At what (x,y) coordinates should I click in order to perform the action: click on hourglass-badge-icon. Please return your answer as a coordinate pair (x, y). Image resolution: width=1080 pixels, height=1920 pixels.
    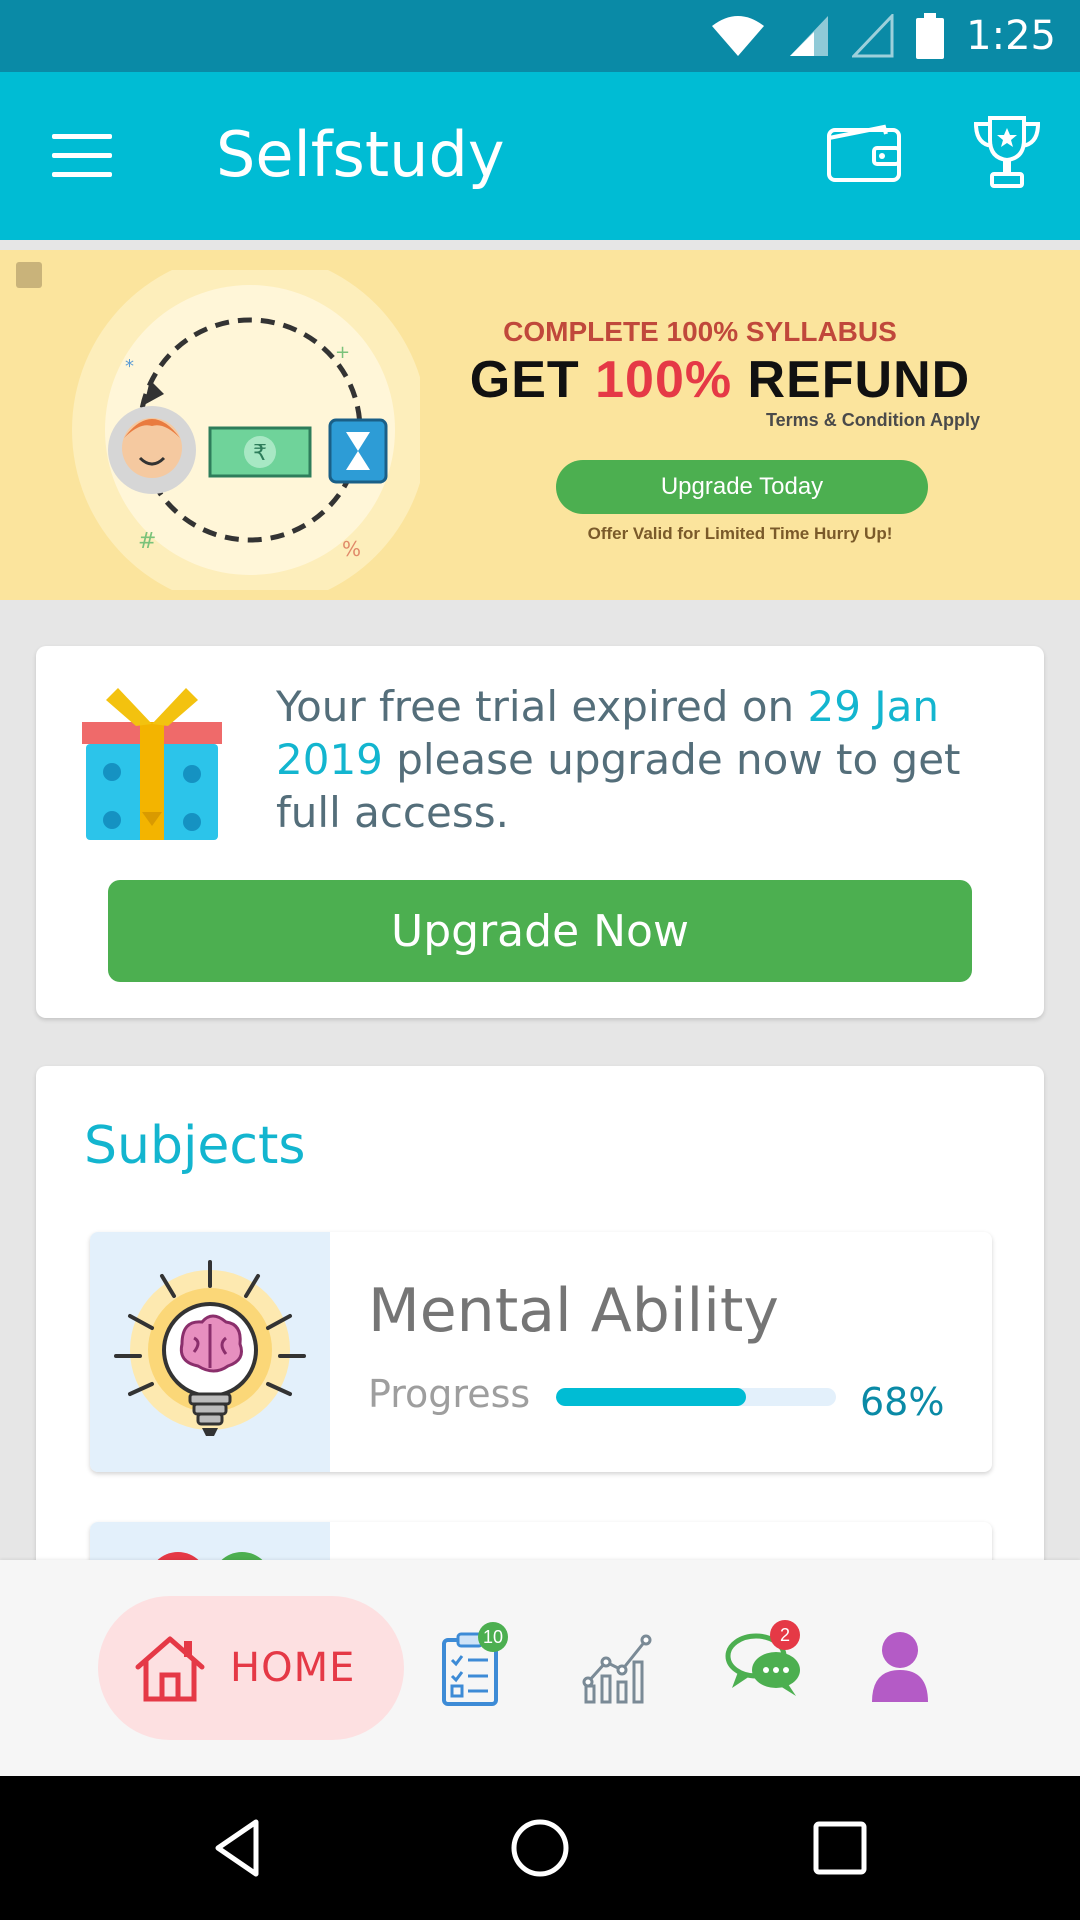
    Looking at the image, I should click on (29, 275).